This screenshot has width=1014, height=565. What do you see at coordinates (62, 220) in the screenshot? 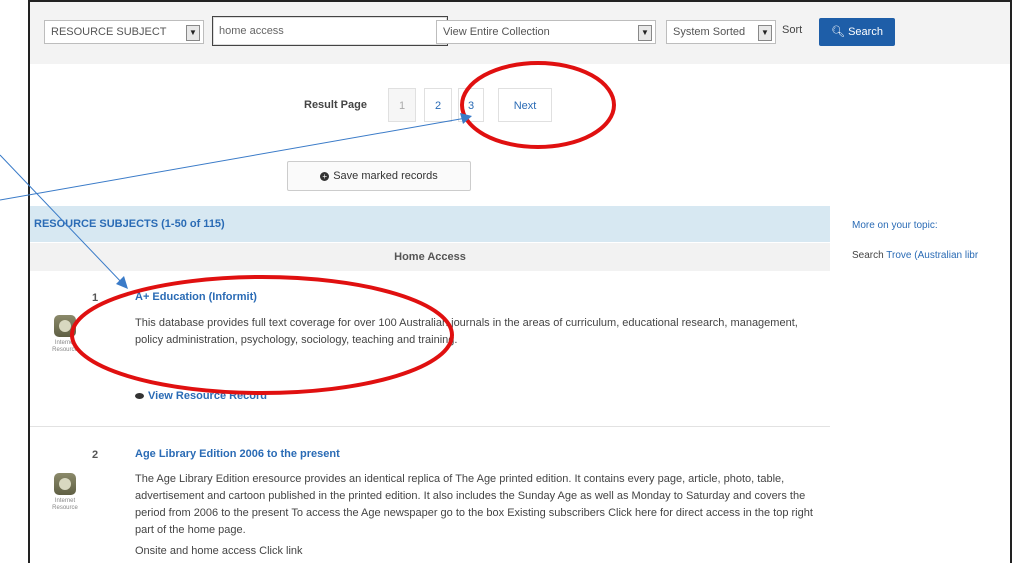
I see `arrow-line-result` at bounding box center [62, 220].